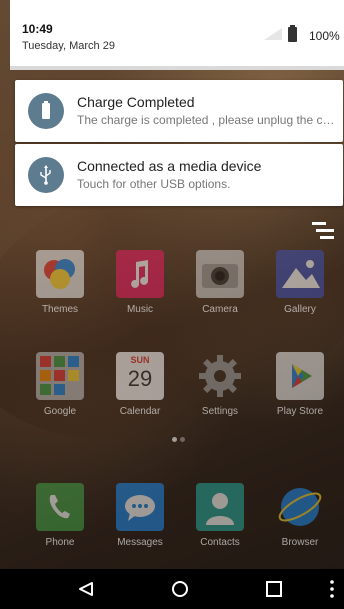 The image size is (344, 609). Describe the element at coordinates (169, 166) in the screenshot. I see `notification-title: Connected as a media device` at that location.